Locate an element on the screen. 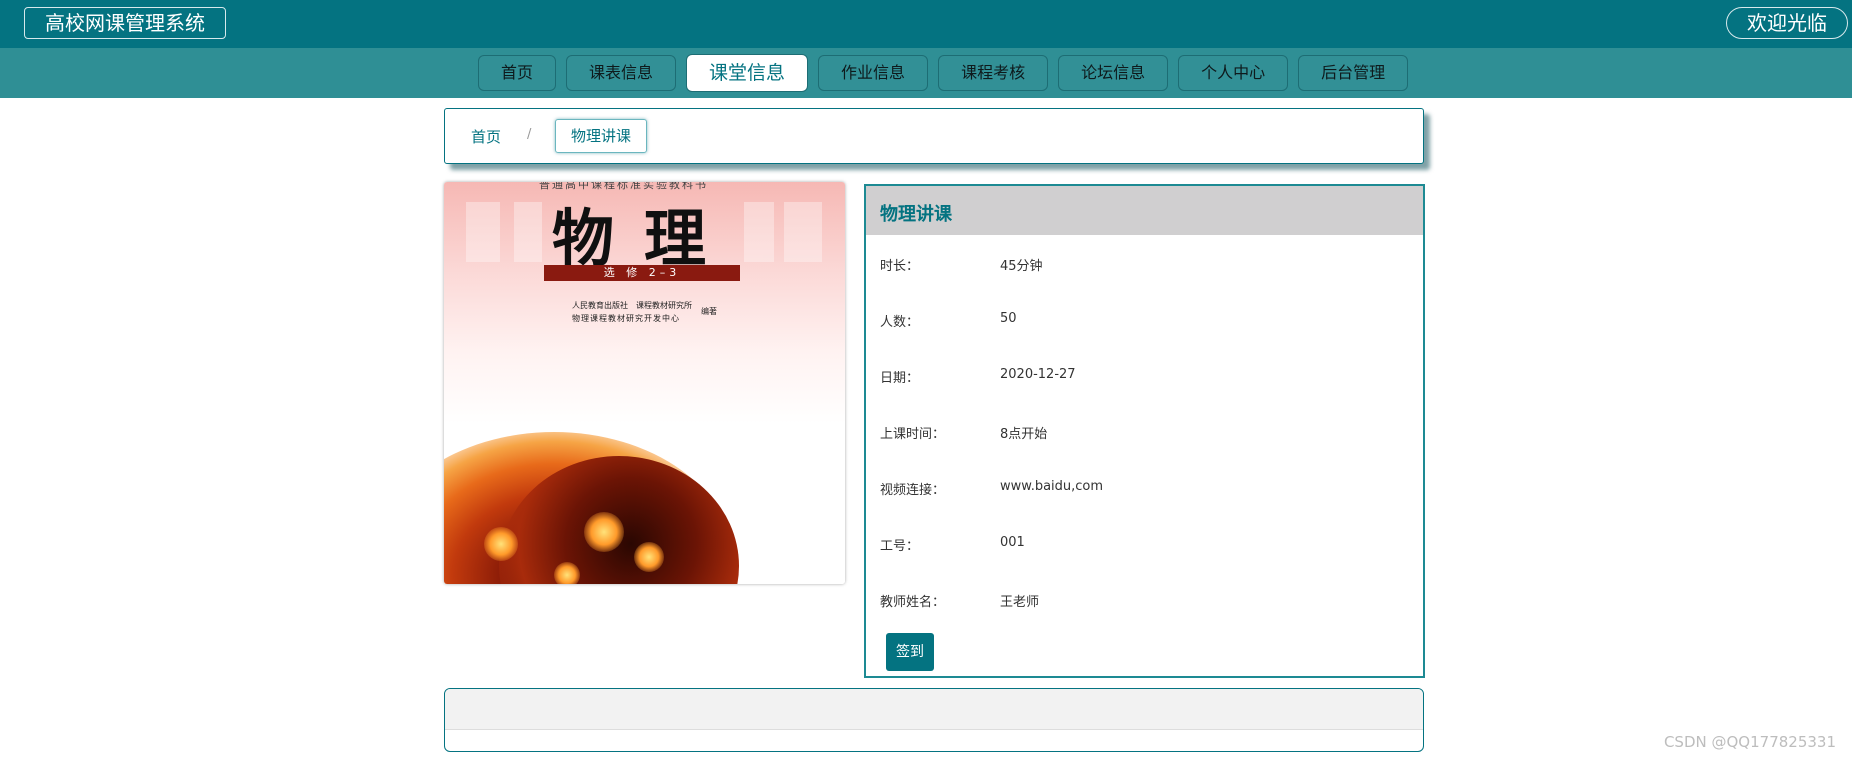  detail-header: 物理讲课 is located at coordinates (1144, 210).